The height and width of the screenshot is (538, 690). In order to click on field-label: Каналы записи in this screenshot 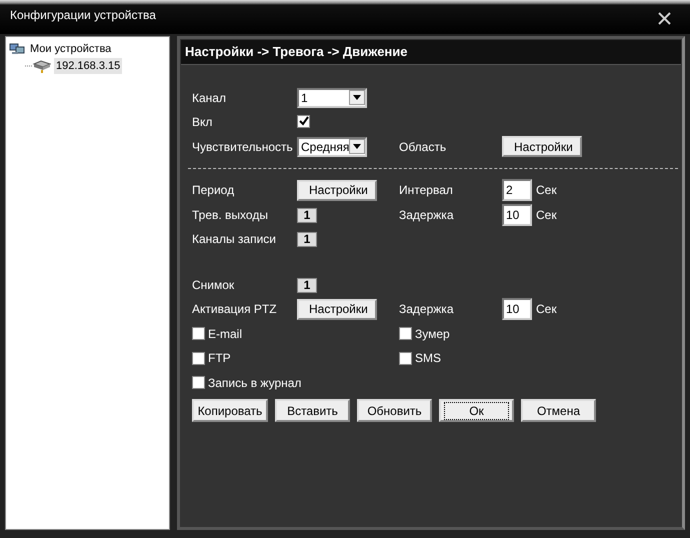, I will do `click(235, 239)`.